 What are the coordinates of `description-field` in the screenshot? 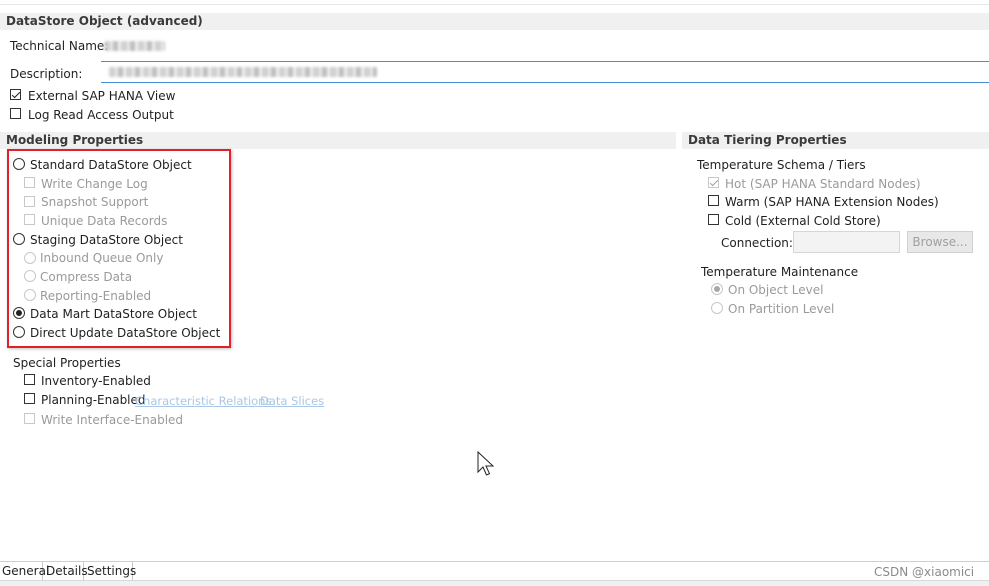 It's located at (545, 72).